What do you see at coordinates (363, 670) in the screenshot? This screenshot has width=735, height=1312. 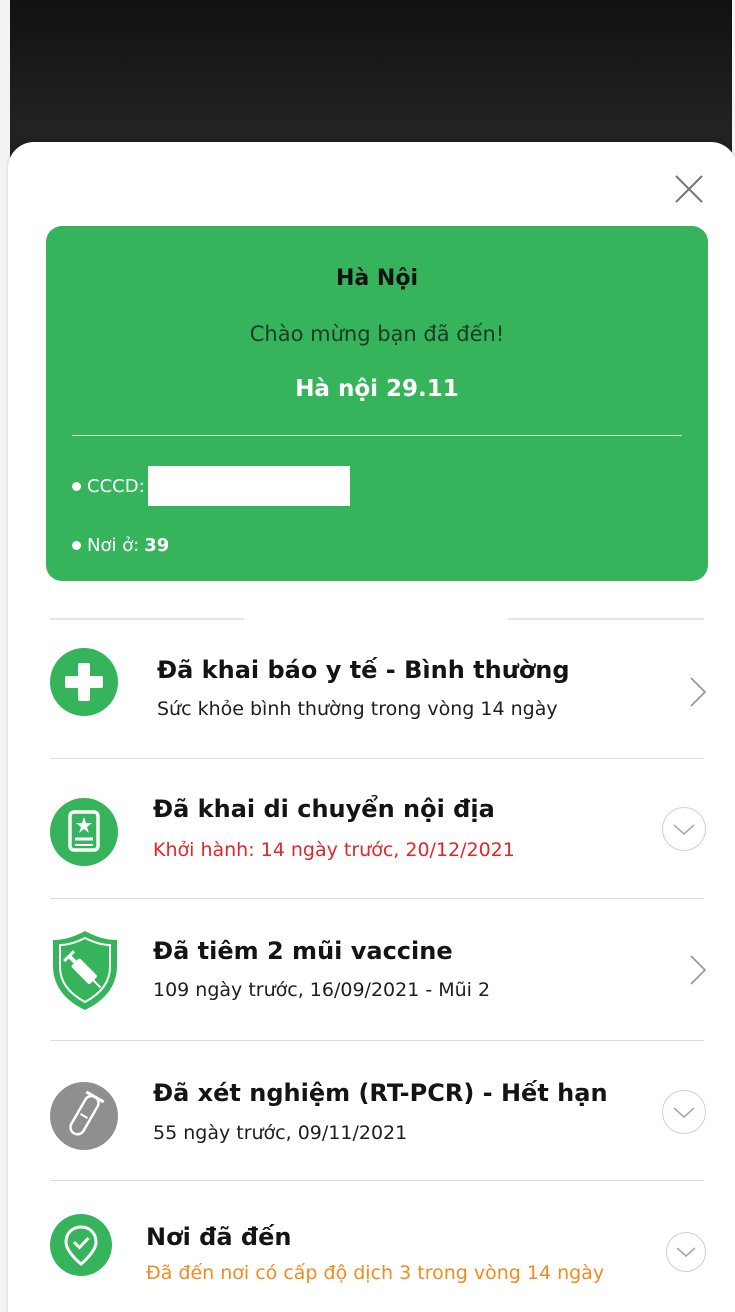 I see `item-title: Đã khai báo y tế - Bình thường` at bounding box center [363, 670].